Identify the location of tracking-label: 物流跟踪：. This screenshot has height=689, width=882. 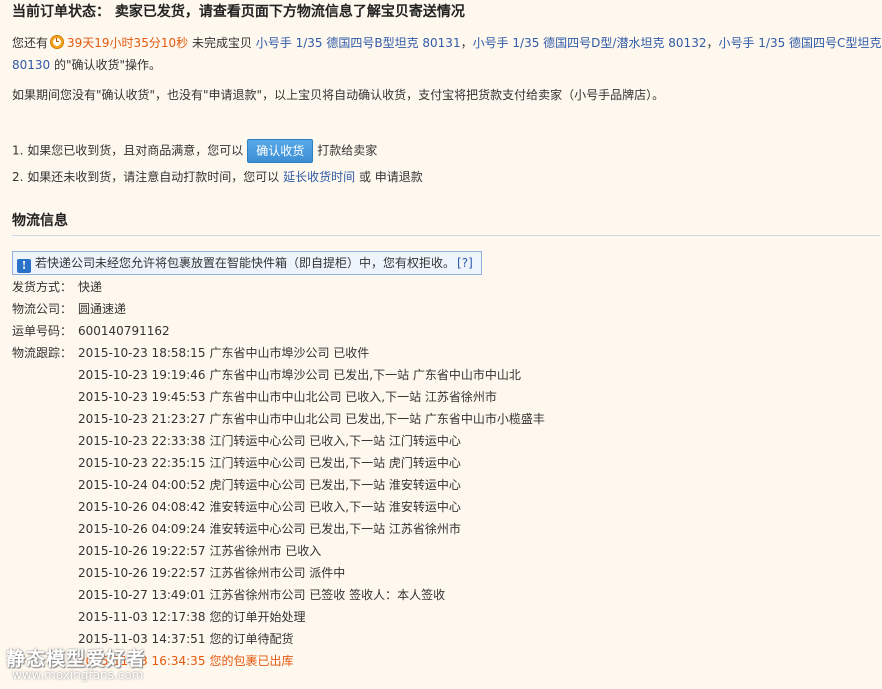
(42, 353).